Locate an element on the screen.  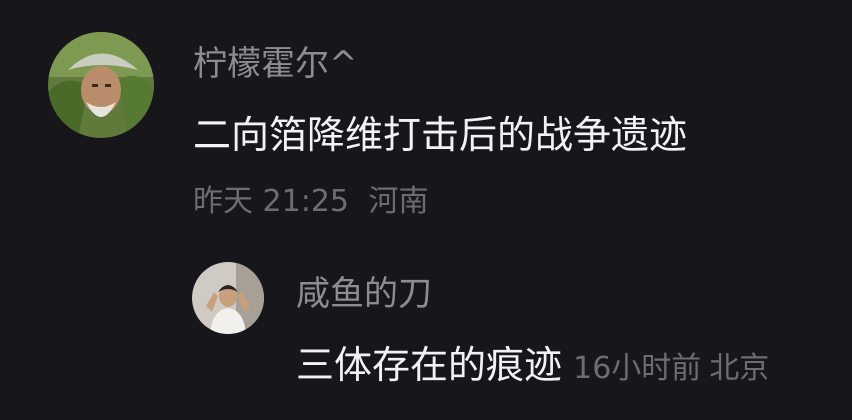
comment-username: 柠檬霍尔^ is located at coordinates (275, 60).